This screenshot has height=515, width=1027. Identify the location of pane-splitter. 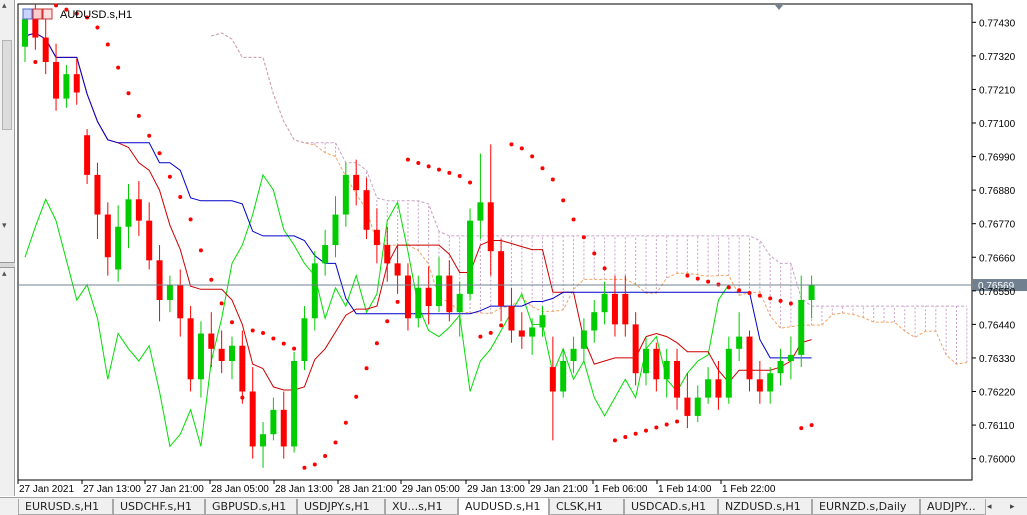
(7, 265).